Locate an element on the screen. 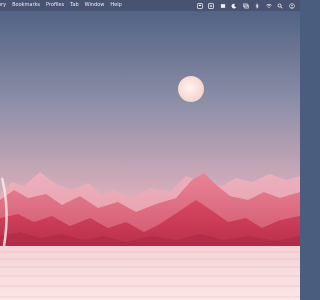 Image resolution: width=320 pixels, height=300 pixels. menu-bar: ory Bookmarks Profiles Tab Window Help is located at coordinates (150, 5).